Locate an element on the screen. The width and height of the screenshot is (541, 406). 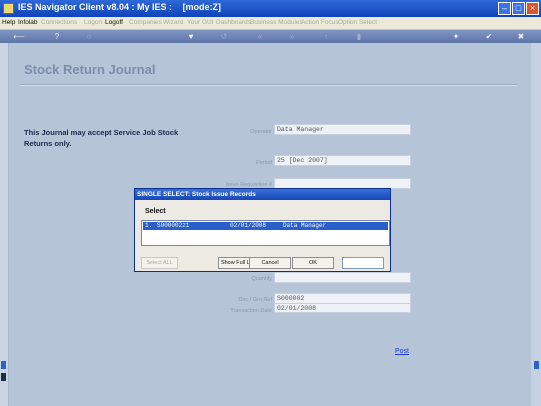
cancel-button: Cancel is located at coordinates (270, 263).